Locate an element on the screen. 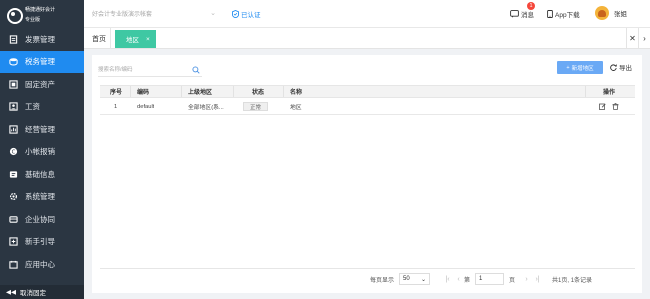 The image size is (650, 299). sidebar-item-reimburse: C 小帐报销 is located at coordinates (42, 152).